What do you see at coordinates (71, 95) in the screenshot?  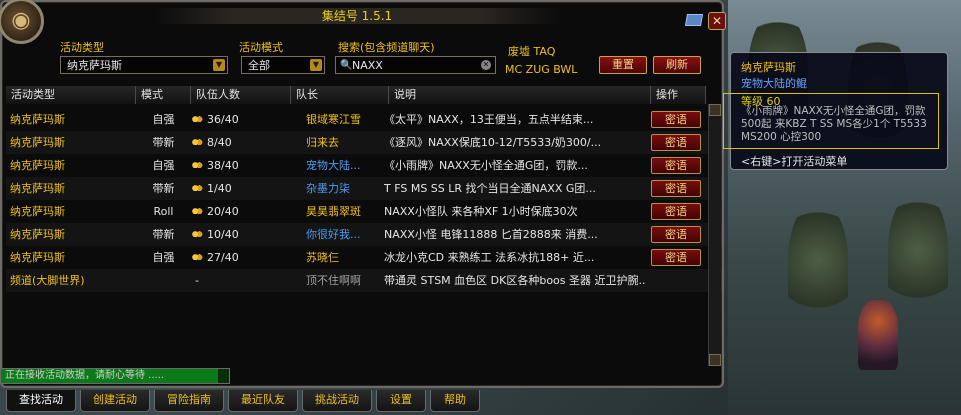 I see `column-header-type: 活动类型` at bounding box center [71, 95].